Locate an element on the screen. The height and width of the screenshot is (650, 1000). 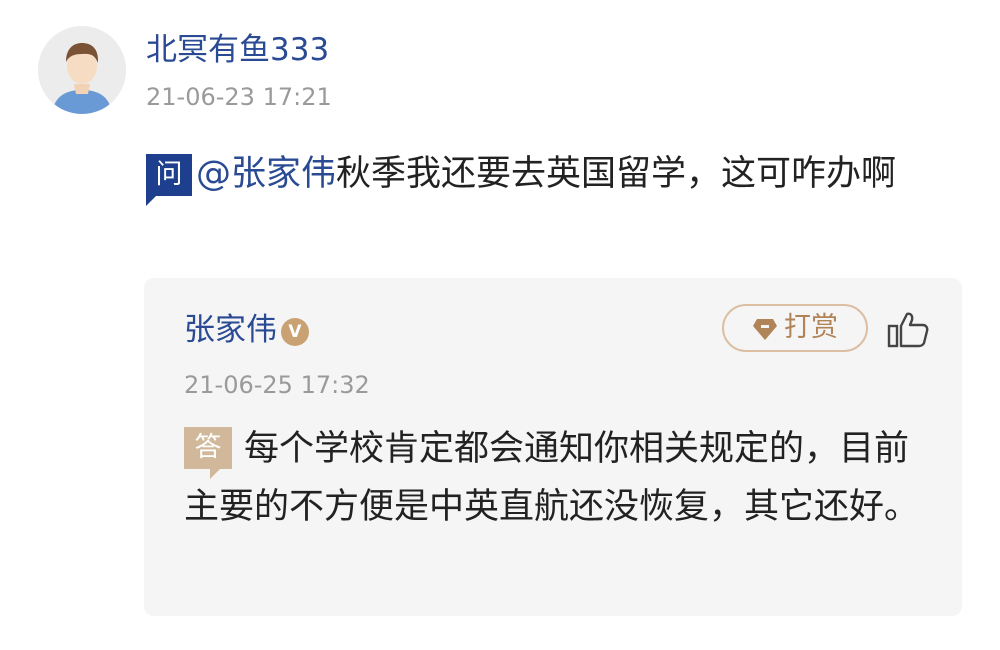
default-user-avatar-icon is located at coordinates (82, 70).